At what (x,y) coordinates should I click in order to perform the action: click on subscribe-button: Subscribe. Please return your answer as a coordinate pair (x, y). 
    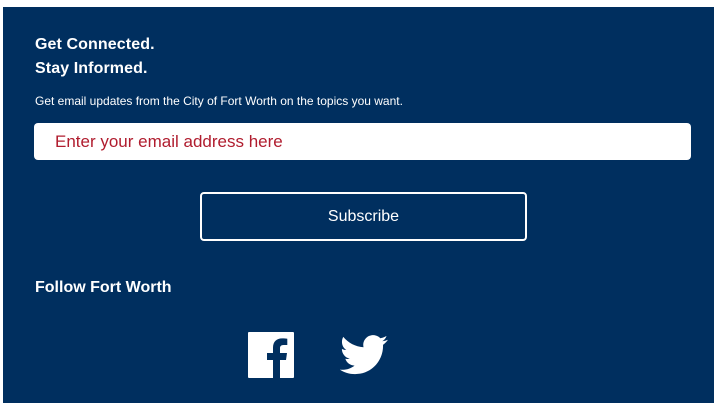
    Looking at the image, I should click on (363, 216).